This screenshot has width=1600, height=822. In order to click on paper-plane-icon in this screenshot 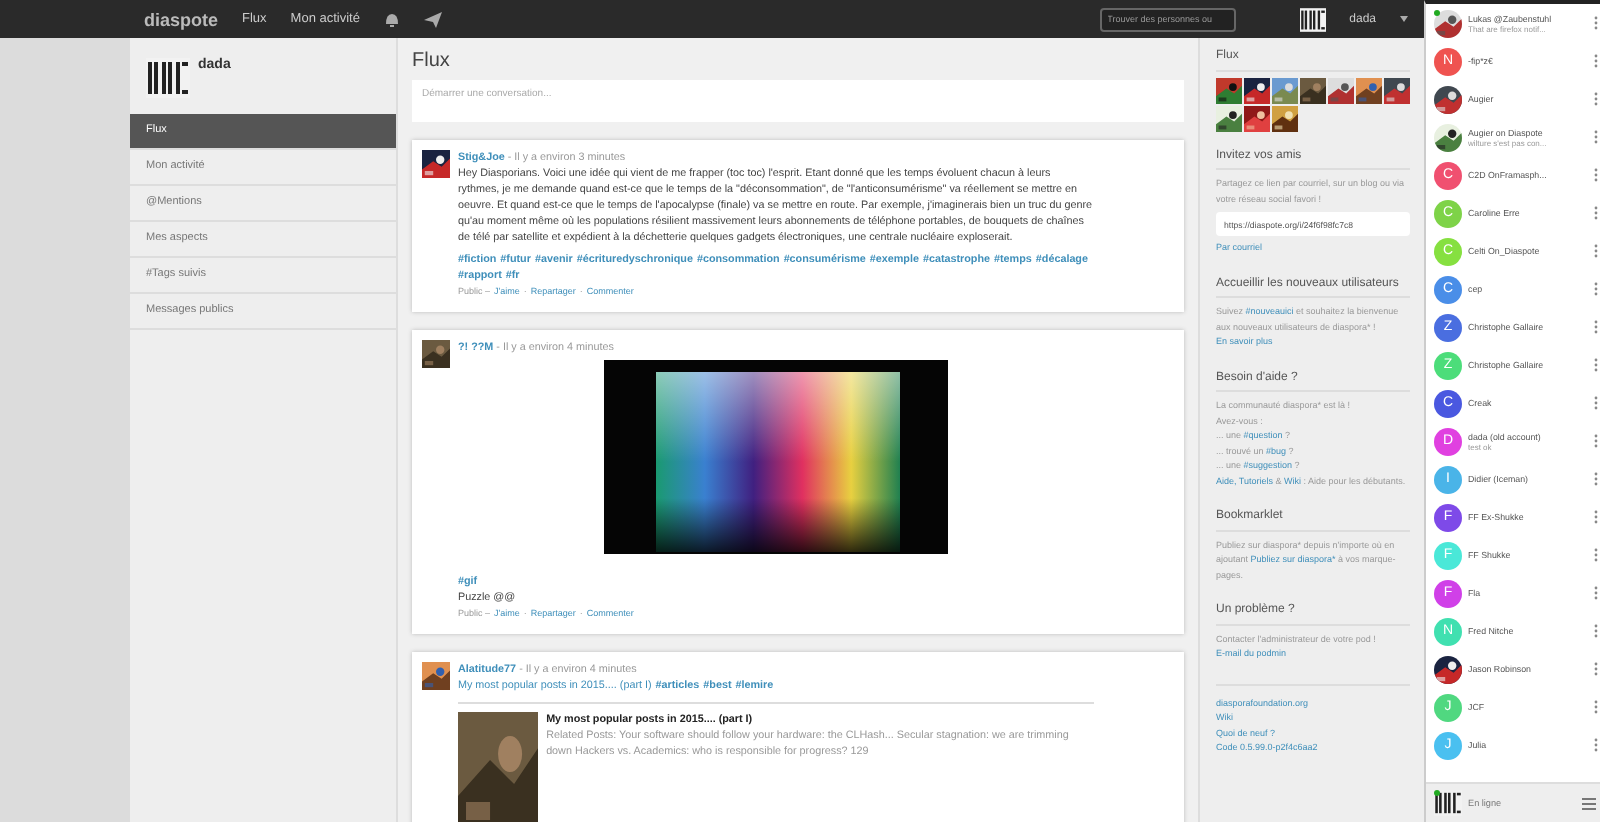, I will do `click(432, 19)`.